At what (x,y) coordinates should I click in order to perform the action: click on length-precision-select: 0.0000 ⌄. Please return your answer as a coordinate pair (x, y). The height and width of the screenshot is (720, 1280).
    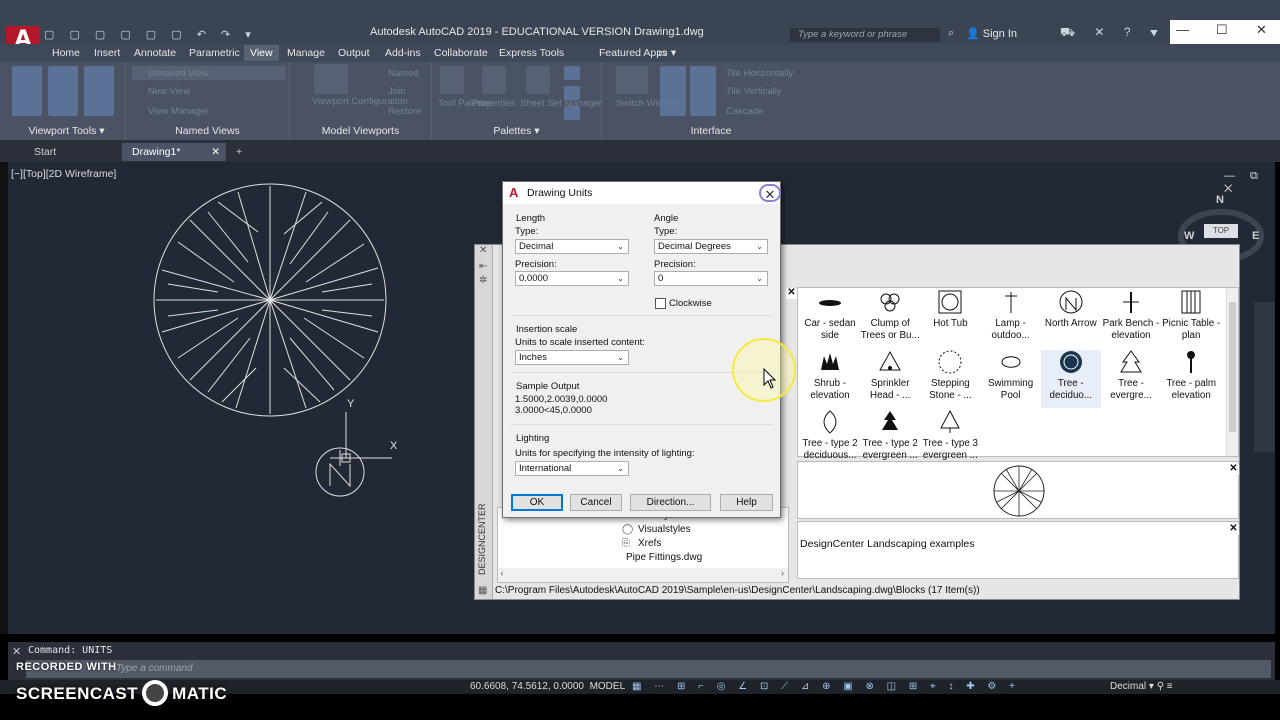
    Looking at the image, I should click on (572, 278).